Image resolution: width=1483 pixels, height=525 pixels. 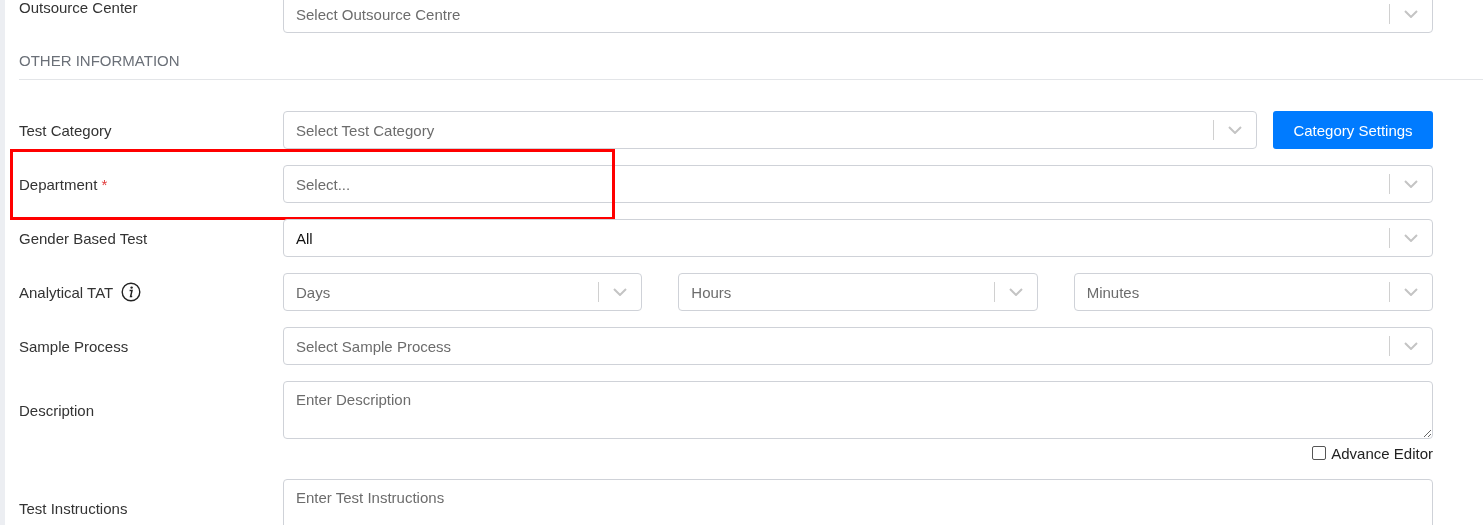 I want to click on field-label: Outsource Center, so click(x=78, y=8).